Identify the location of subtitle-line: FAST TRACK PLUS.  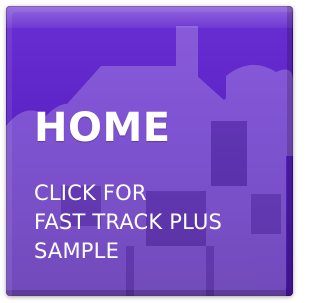
(128, 222).